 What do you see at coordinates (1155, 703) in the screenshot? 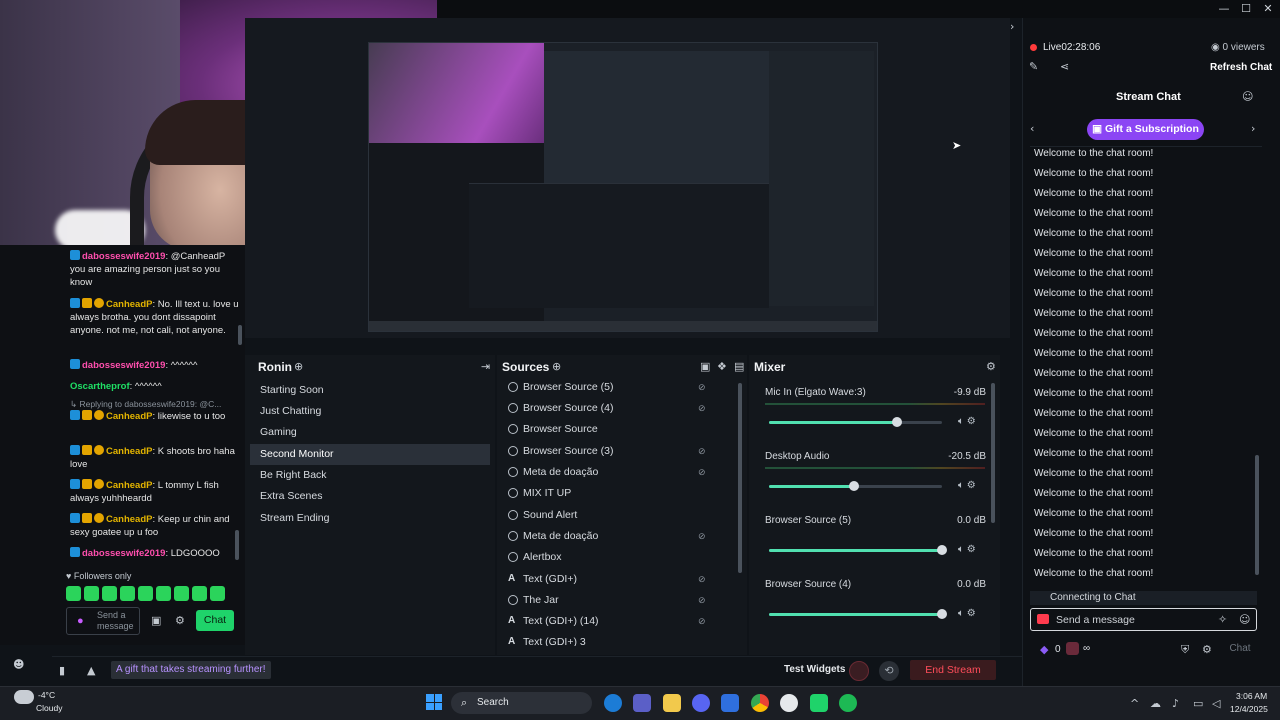
I see `tray-app-icon: ☁` at bounding box center [1155, 703].